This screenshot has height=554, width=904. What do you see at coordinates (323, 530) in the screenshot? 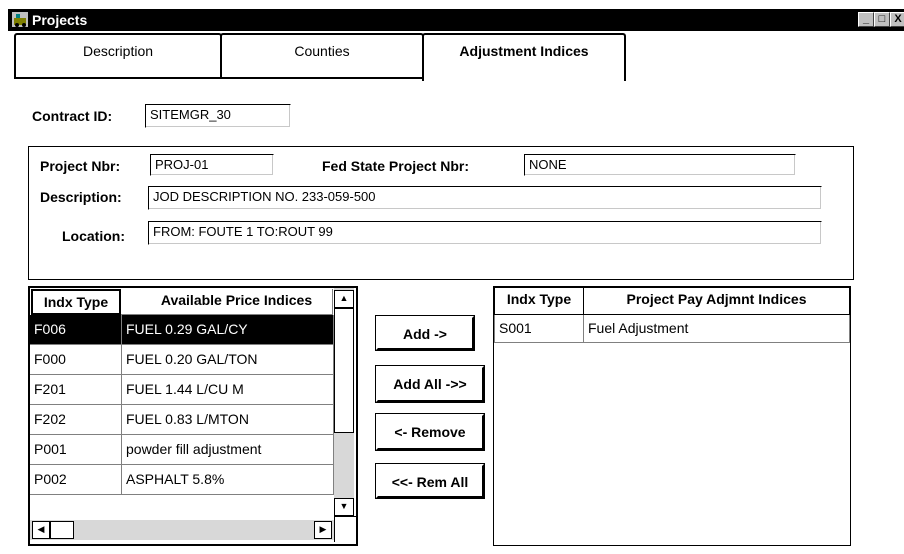
I see `scroll-right-icon: ▶` at bounding box center [323, 530].